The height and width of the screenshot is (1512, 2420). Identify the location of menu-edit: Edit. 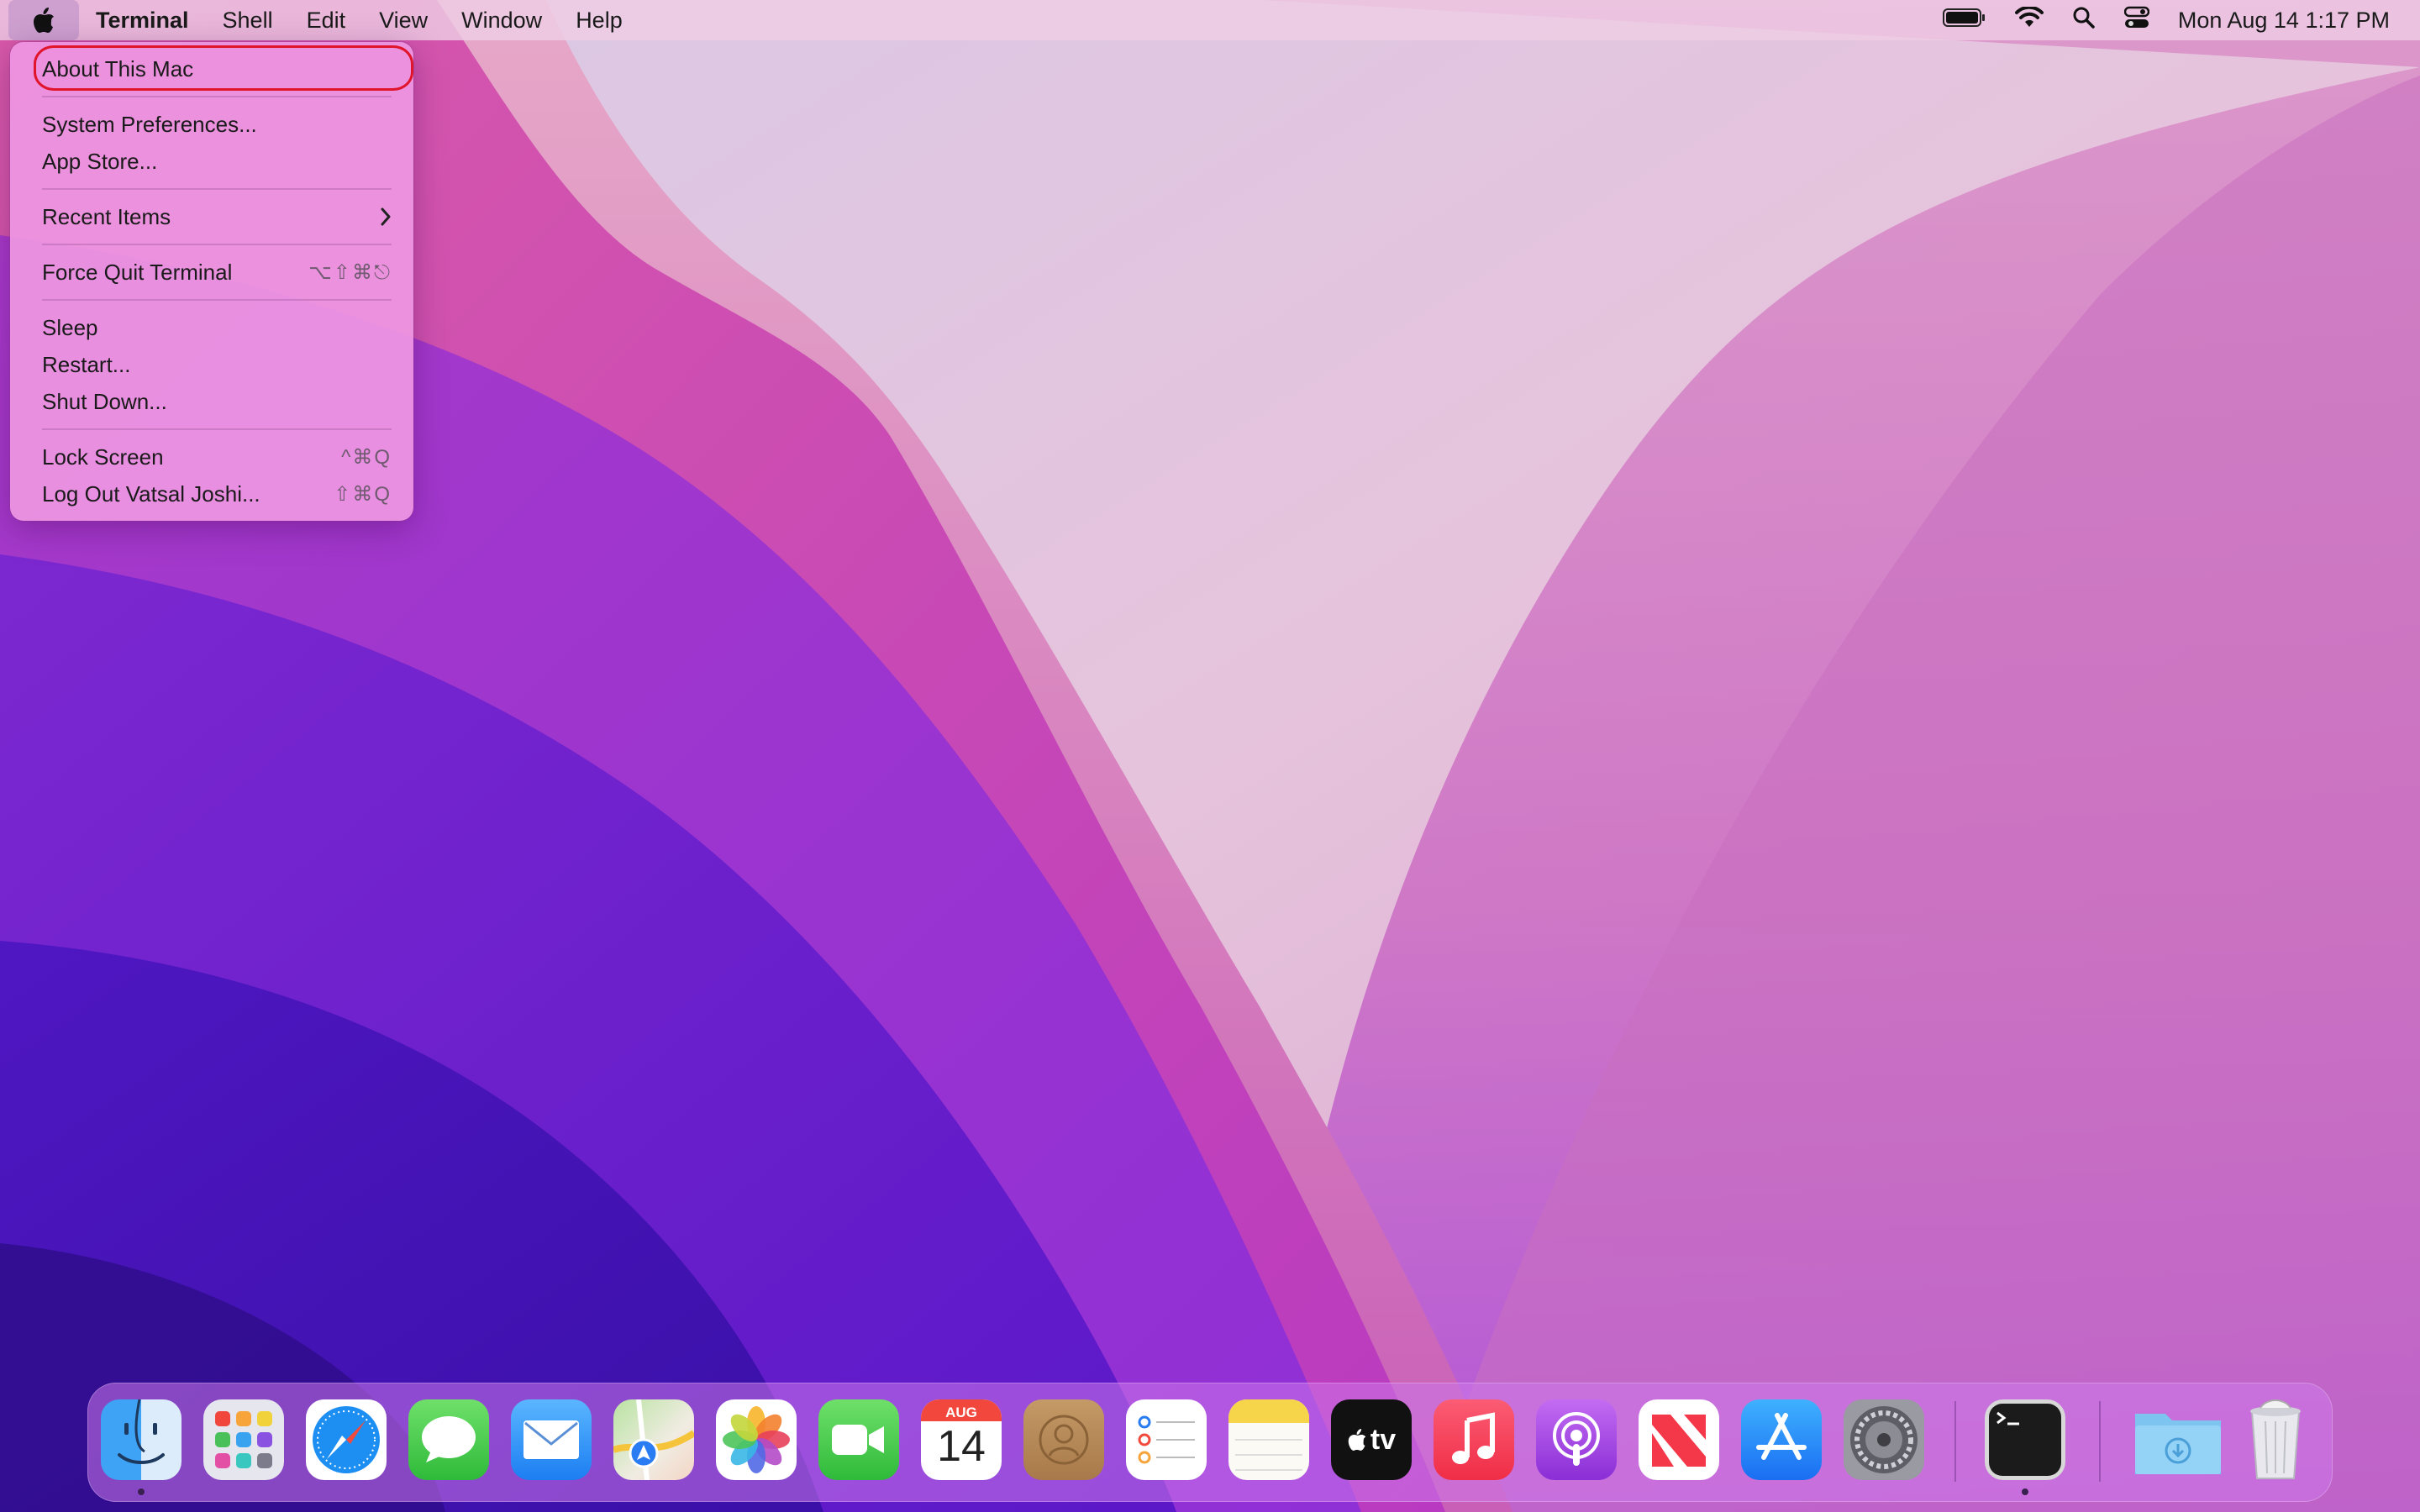
(326, 20).